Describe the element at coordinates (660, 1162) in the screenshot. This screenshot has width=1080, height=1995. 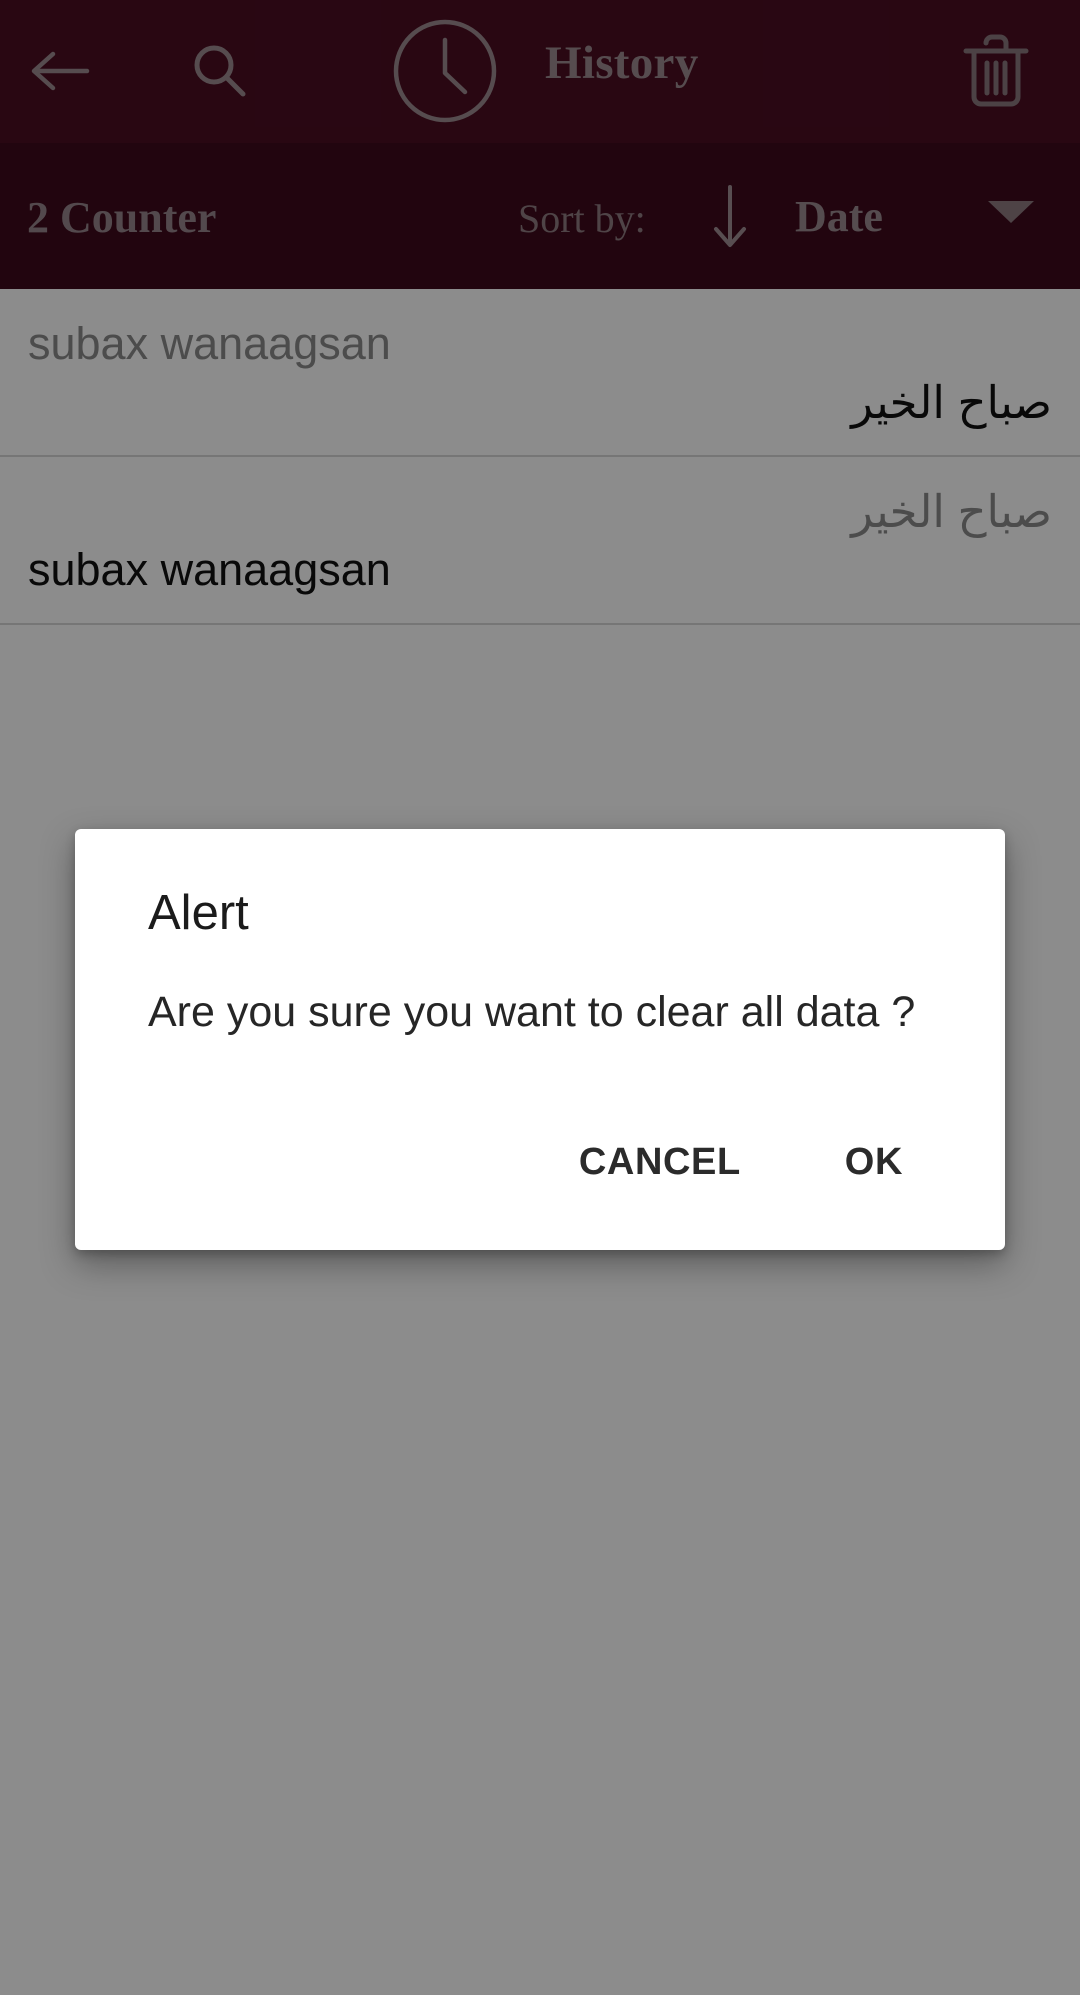
I see `cancel-button: CANCEL` at that location.